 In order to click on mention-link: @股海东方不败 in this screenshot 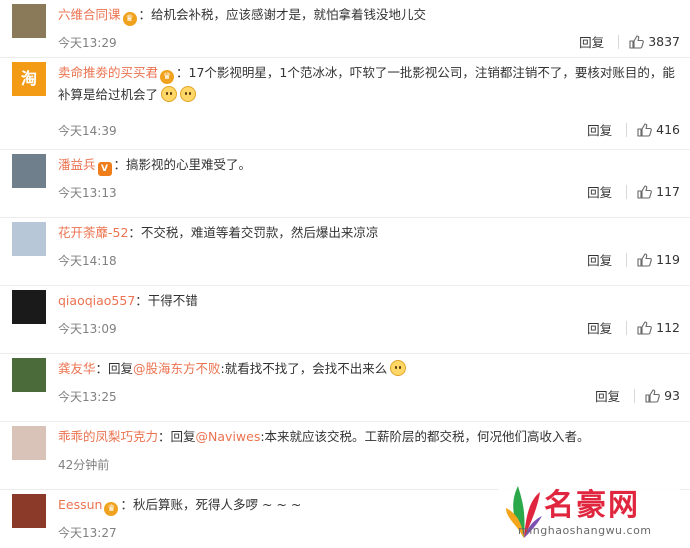, I will do `click(177, 368)`.